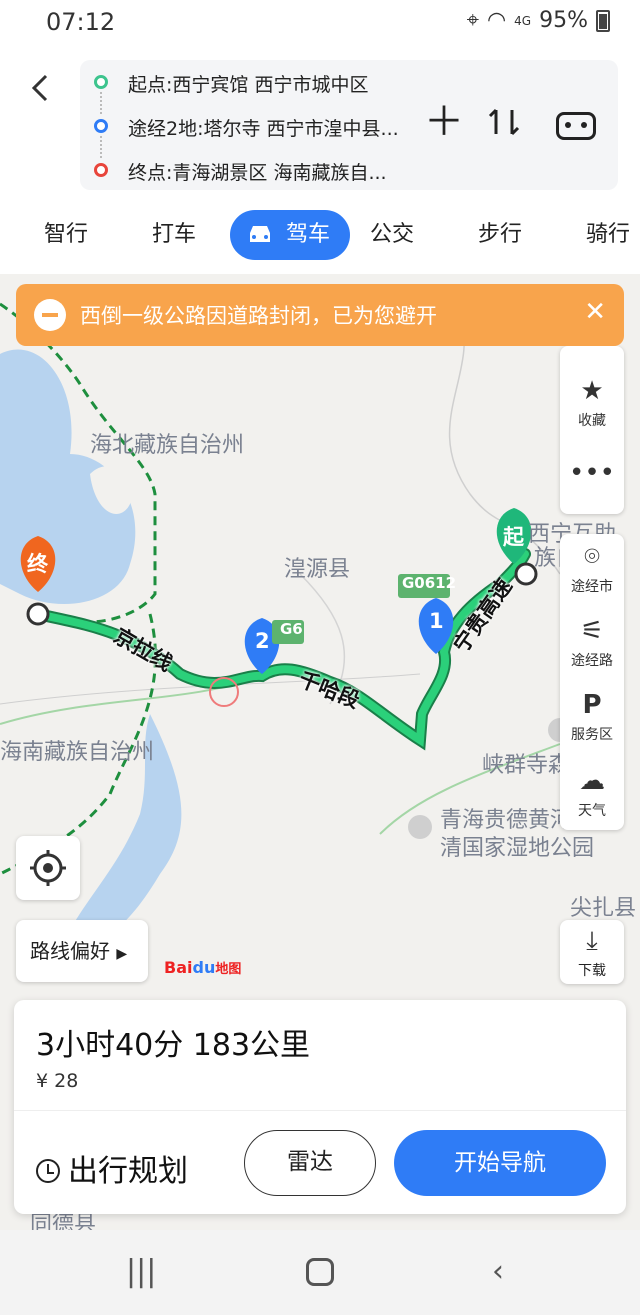 This screenshot has width=640, height=1315. Describe the element at coordinates (592, 735) in the screenshot. I see `service-area-label: 服务区` at that location.